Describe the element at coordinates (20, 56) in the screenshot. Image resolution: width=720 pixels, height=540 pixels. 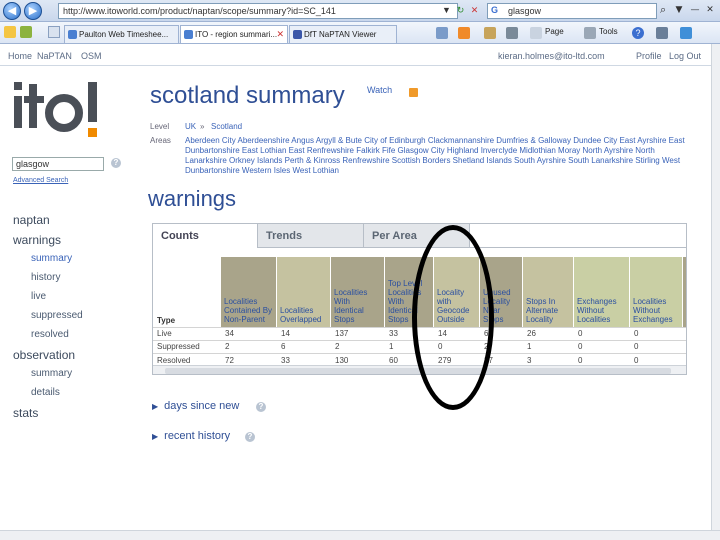
I see `nav-home: Home` at that location.